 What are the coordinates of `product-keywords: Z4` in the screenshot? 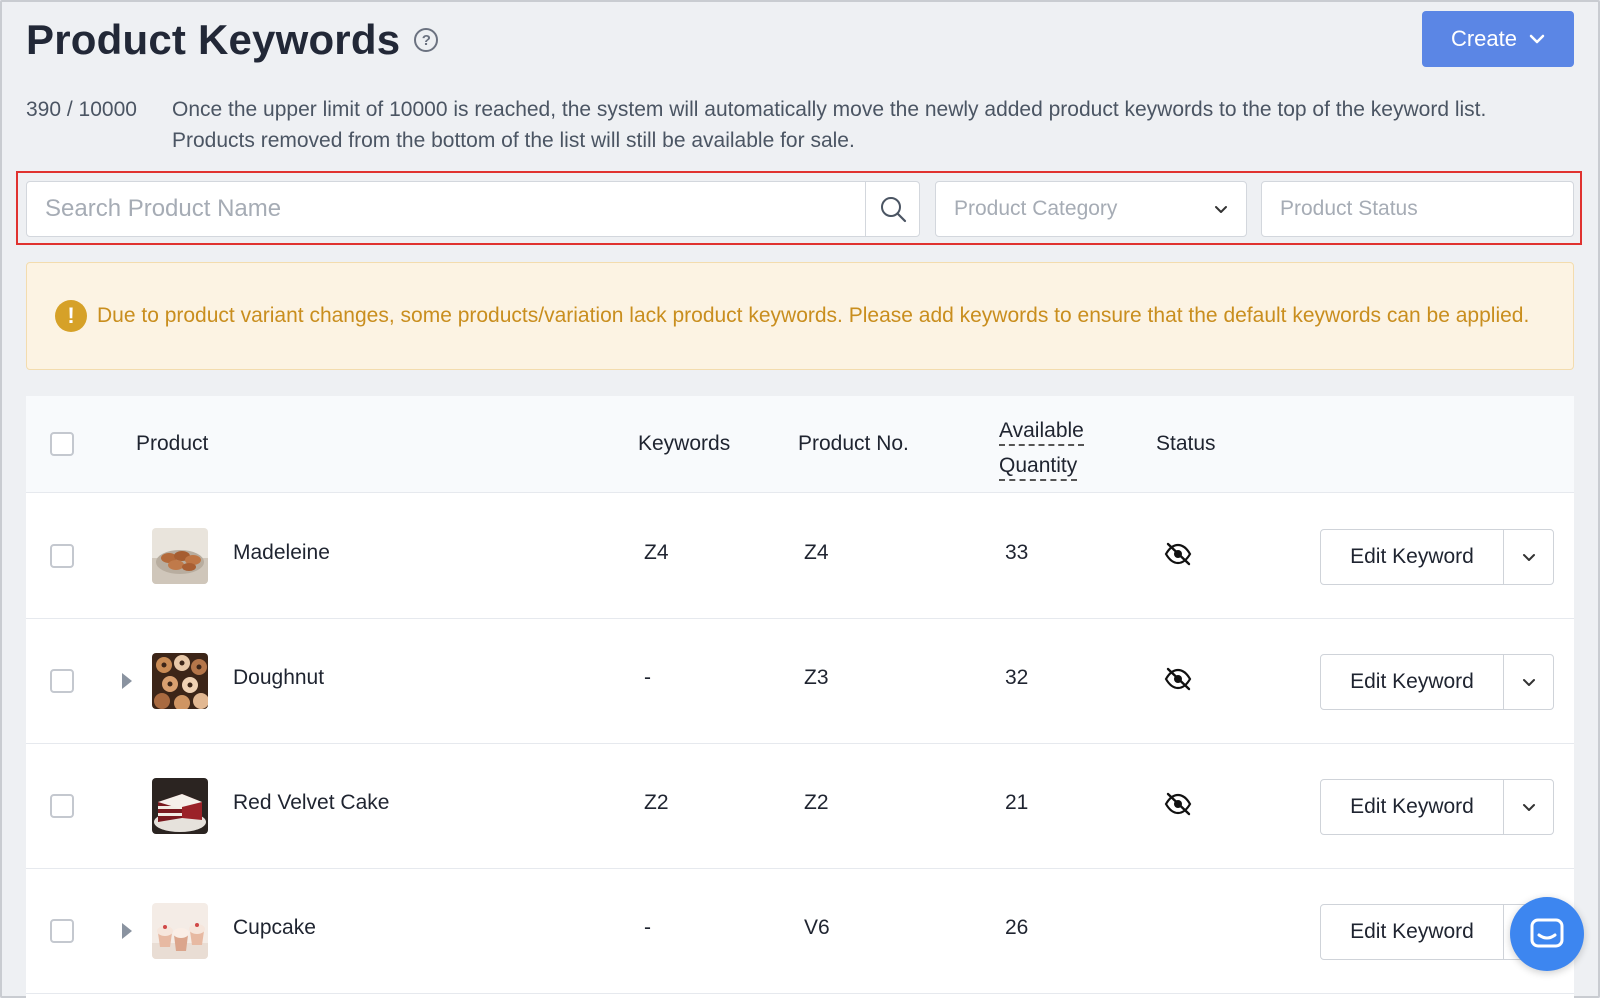 It's located at (656, 552).